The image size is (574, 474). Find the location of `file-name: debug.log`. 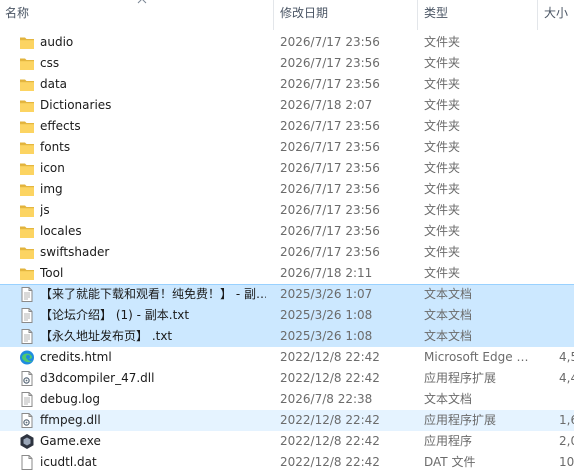

file-name: debug.log is located at coordinates (70, 399).